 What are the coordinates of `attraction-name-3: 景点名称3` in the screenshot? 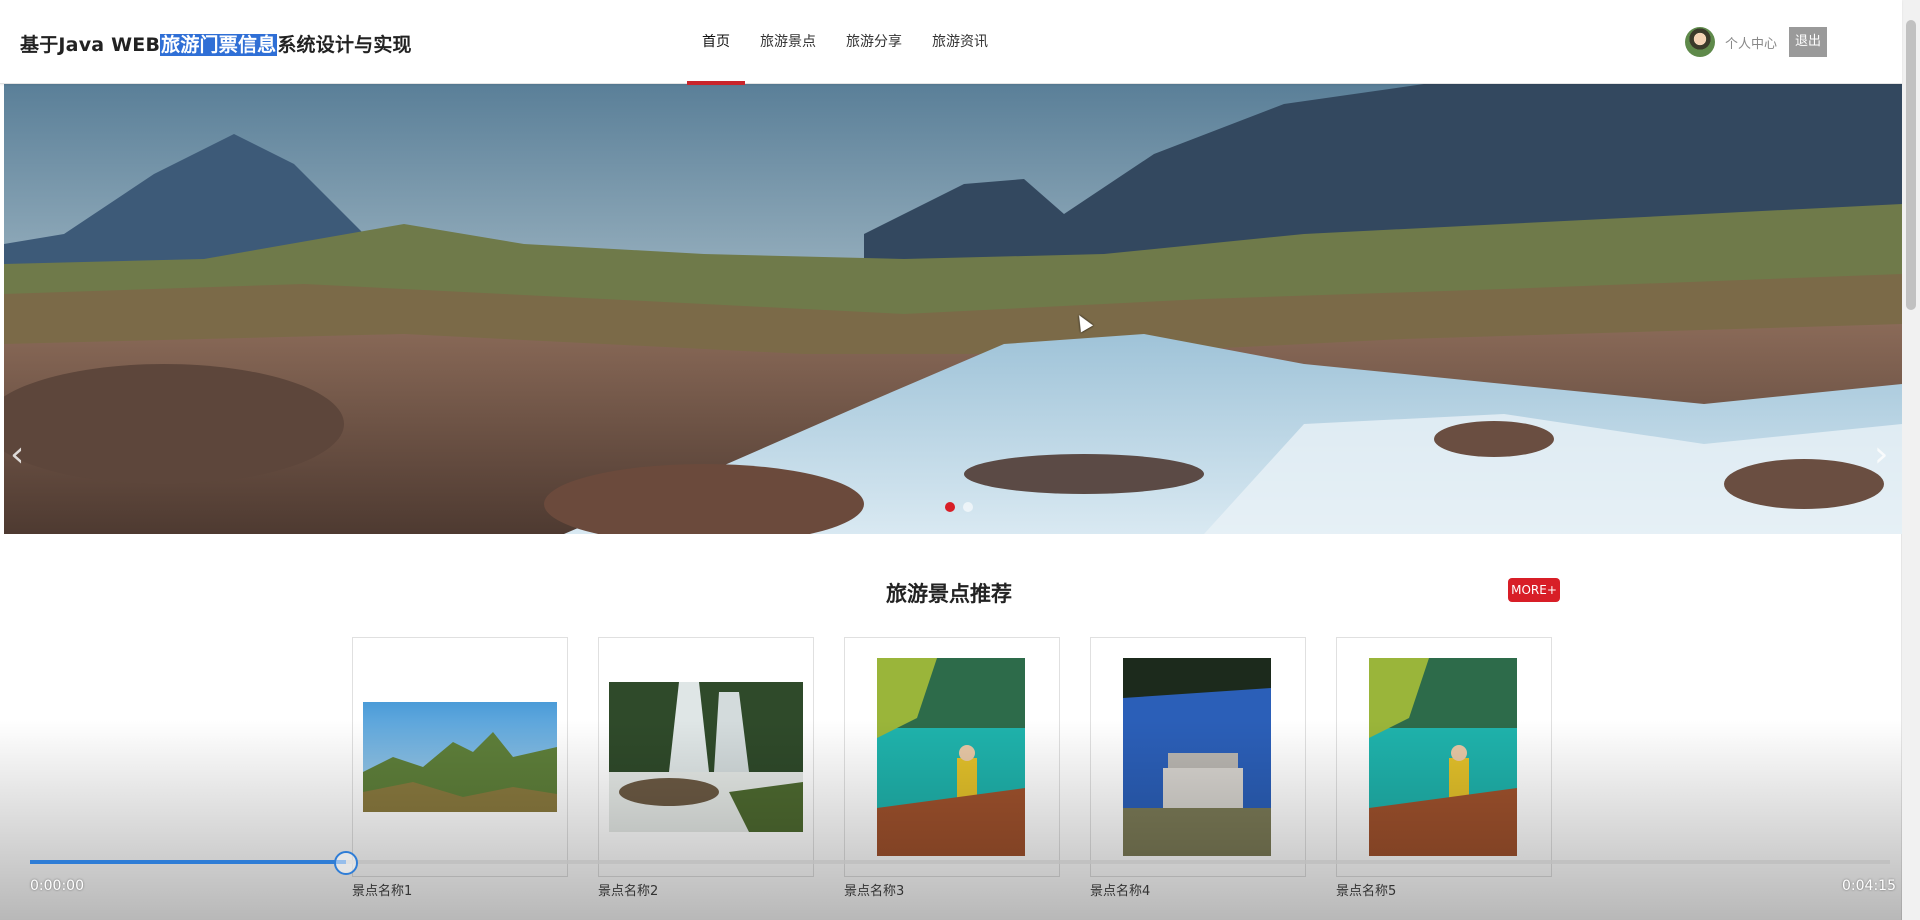 It's located at (874, 889).